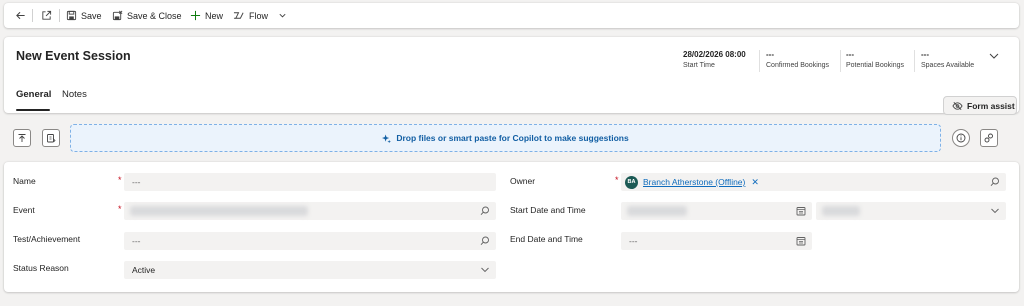 The height and width of the screenshot is (306, 1024). What do you see at coordinates (798, 65) in the screenshot?
I see `kpi-label: Confirmed Bookings` at bounding box center [798, 65].